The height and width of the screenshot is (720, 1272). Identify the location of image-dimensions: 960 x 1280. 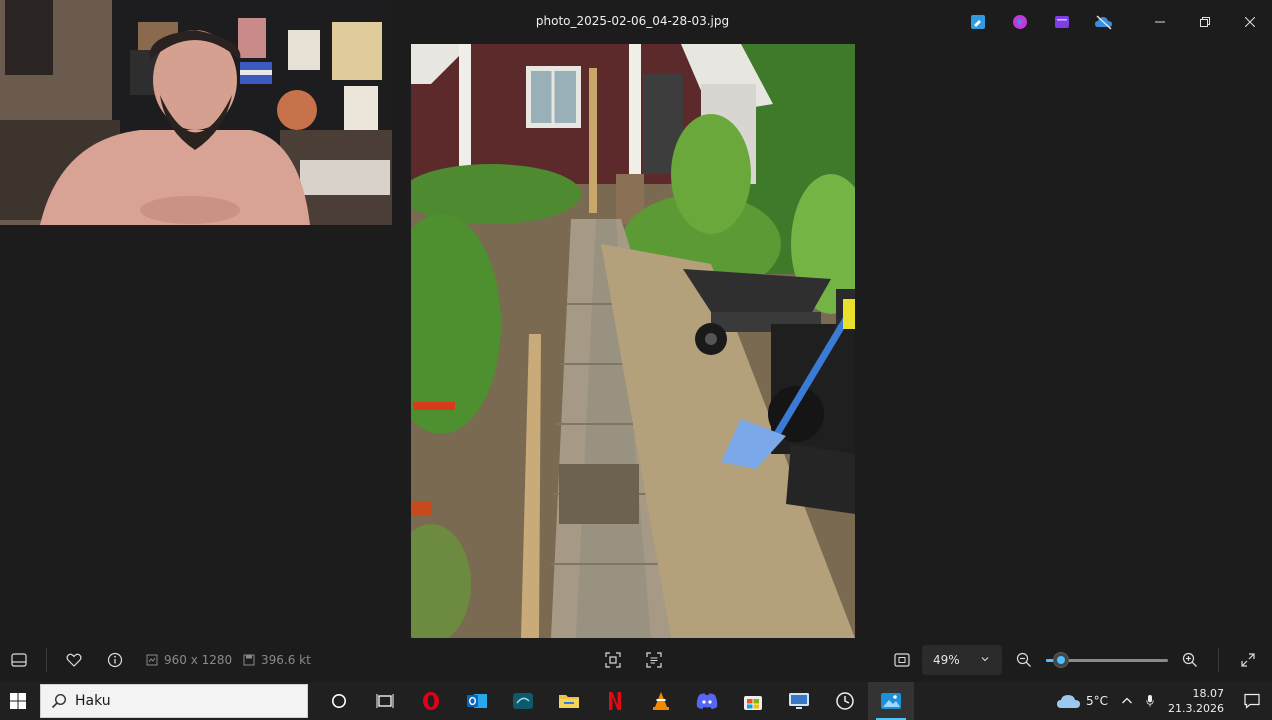
(189, 660).